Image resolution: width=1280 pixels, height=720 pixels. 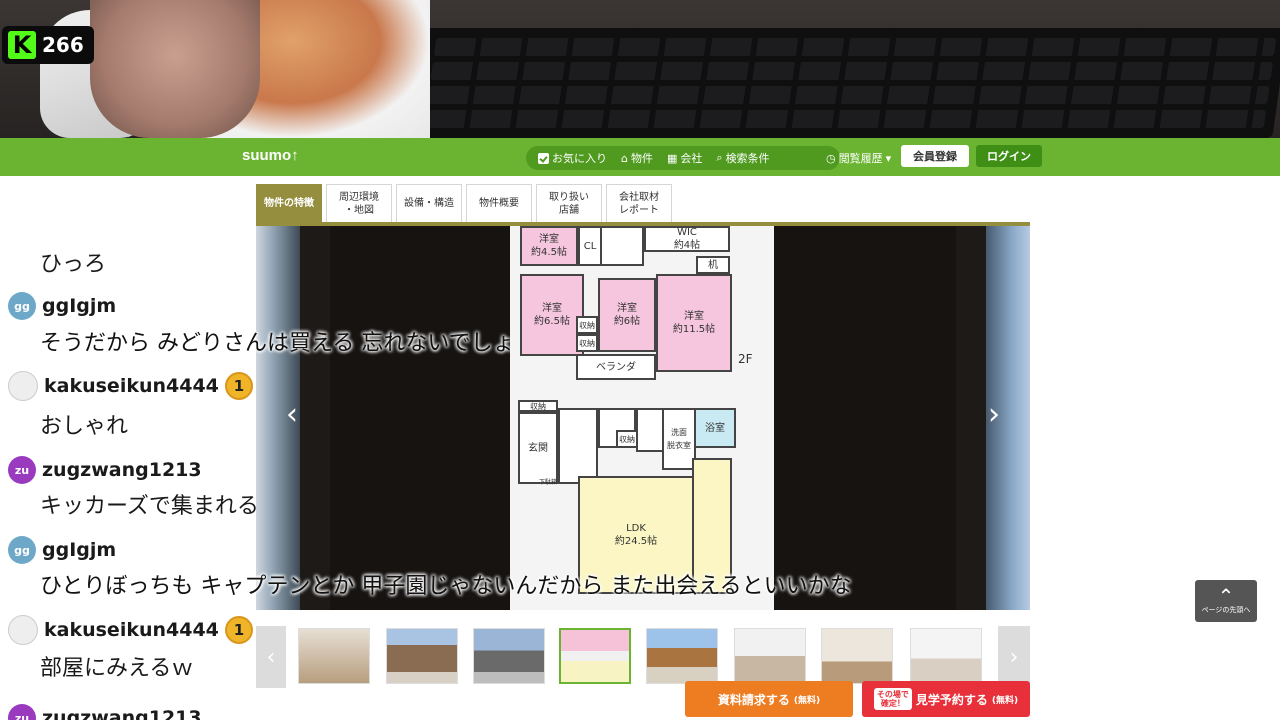 What do you see at coordinates (429, 203) in the screenshot?
I see `tab-equipment: 設備・構造` at bounding box center [429, 203].